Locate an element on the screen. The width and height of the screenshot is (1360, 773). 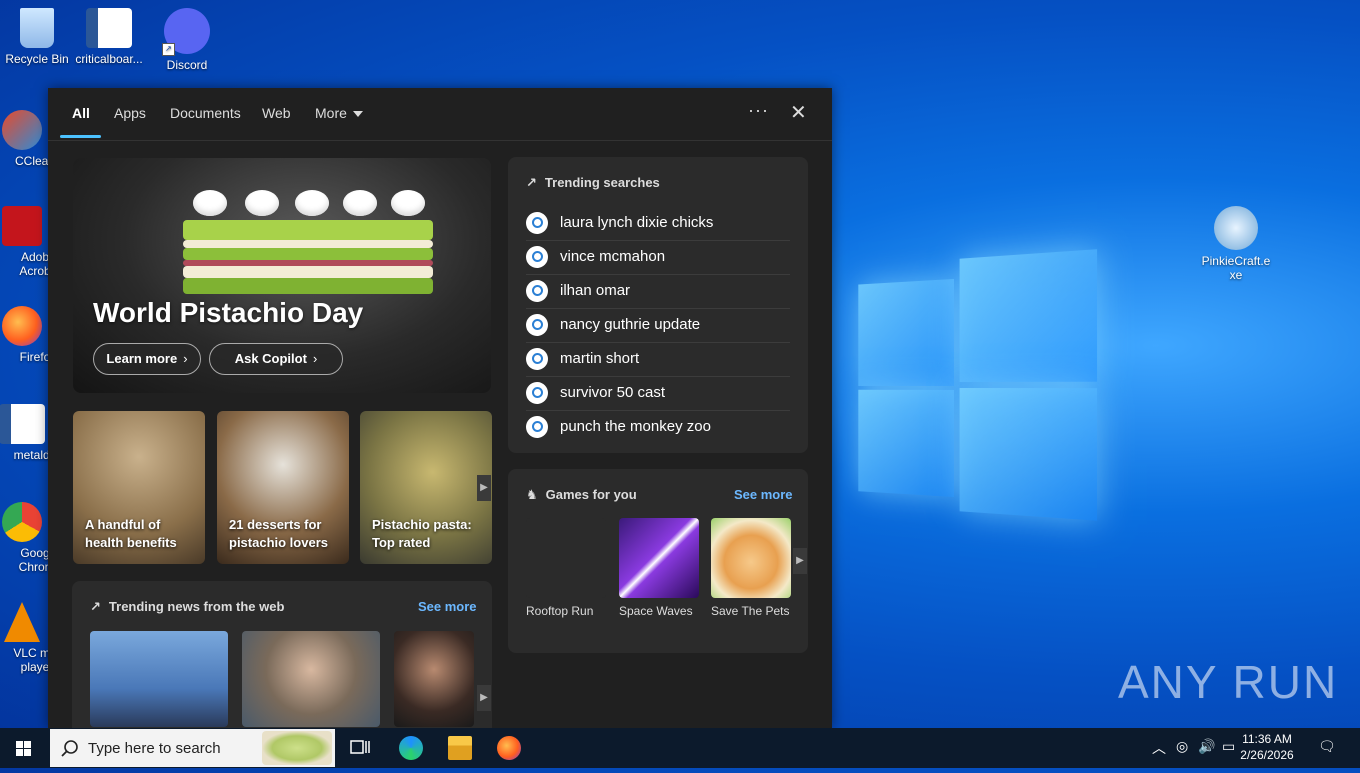
games-scroll-right-button: ▶ is located at coordinates (800, 561).